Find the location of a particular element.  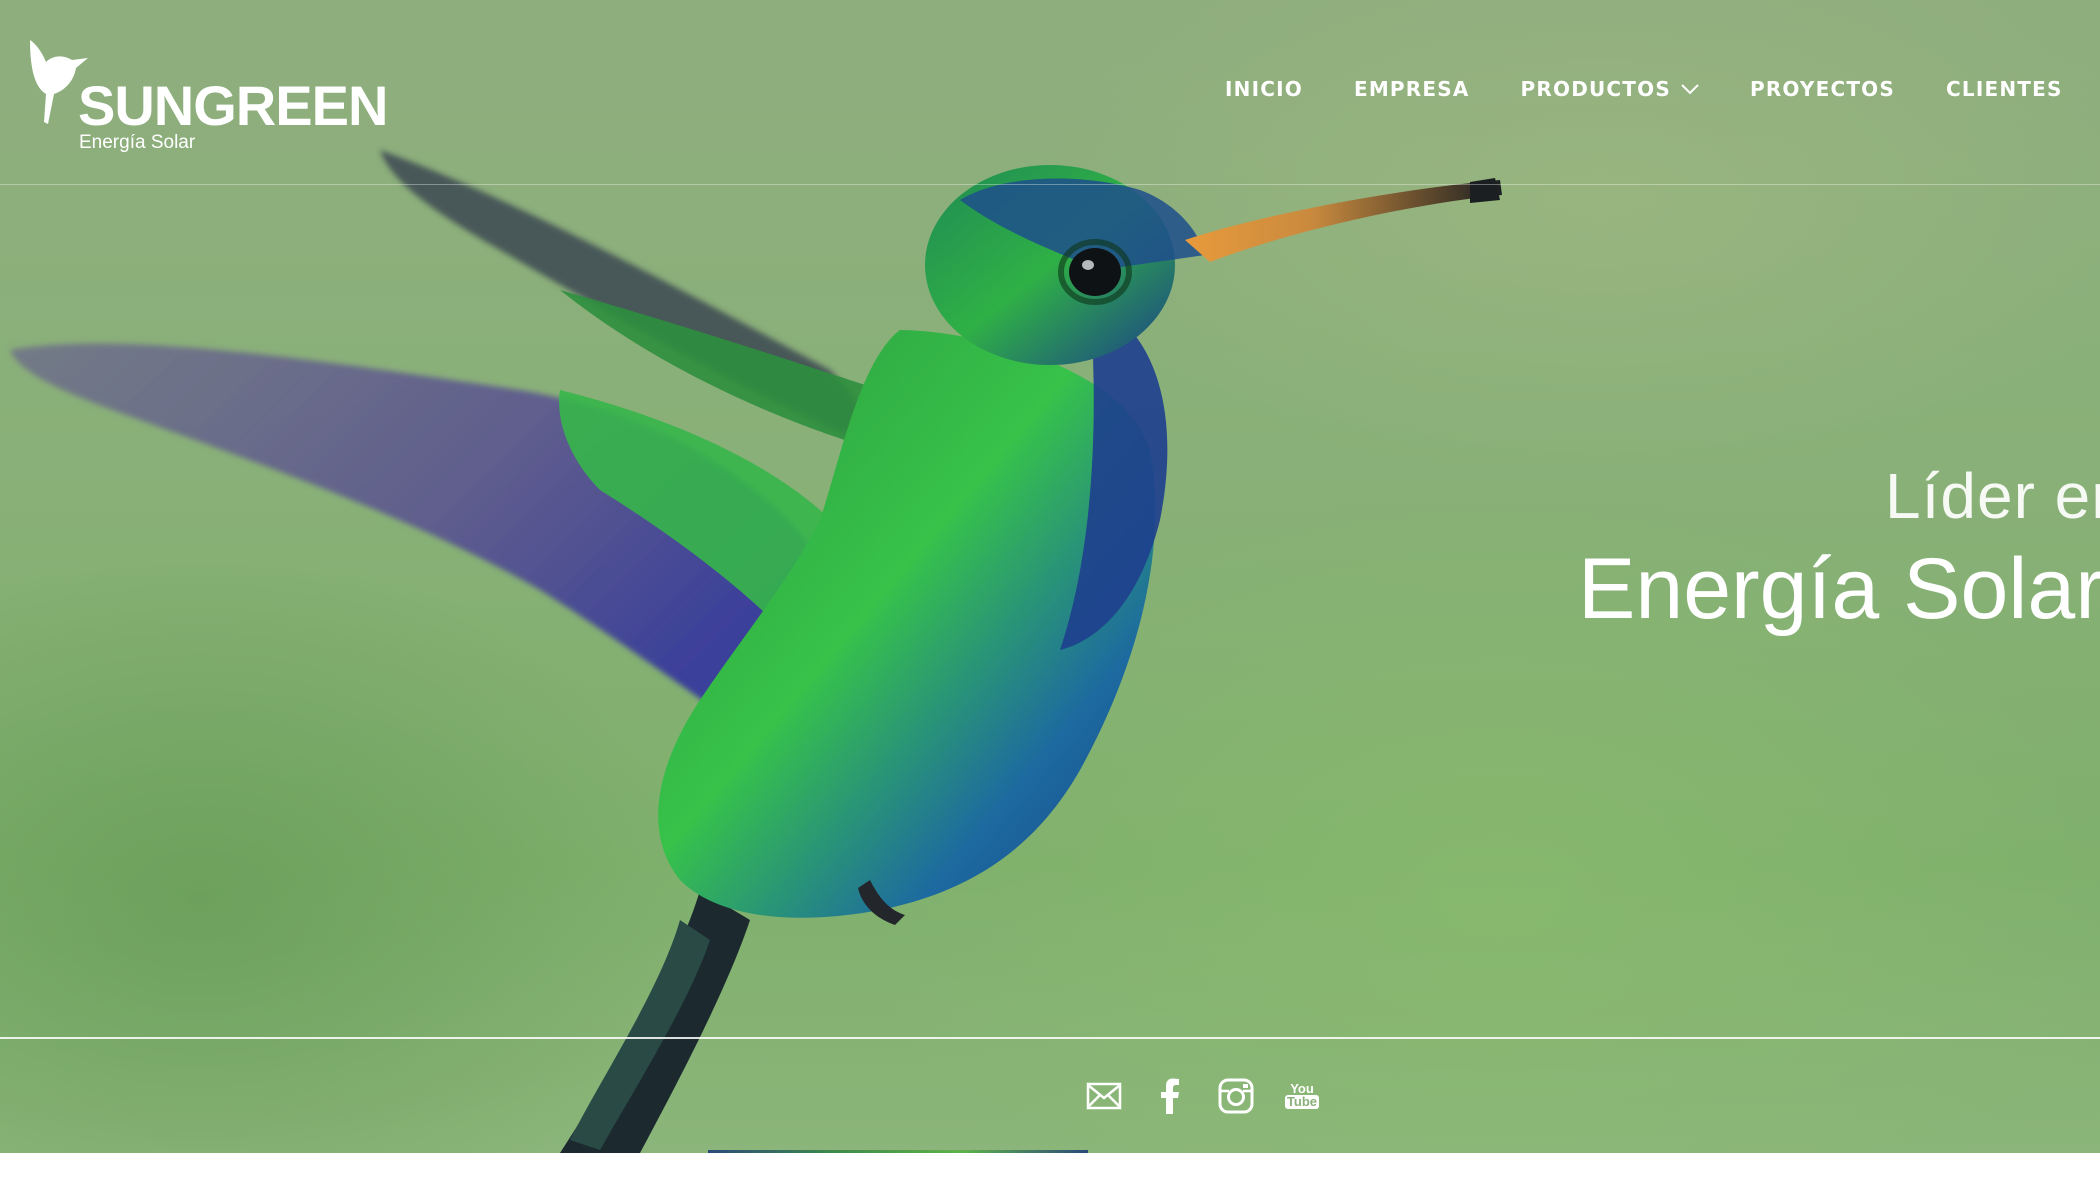

nav-item-proyectos: PROYECTOS is located at coordinates (1822, 89).